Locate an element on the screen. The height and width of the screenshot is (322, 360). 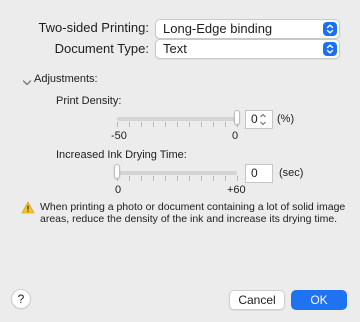
adjustments-label: Adjustments: is located at coordinates (66, 79).